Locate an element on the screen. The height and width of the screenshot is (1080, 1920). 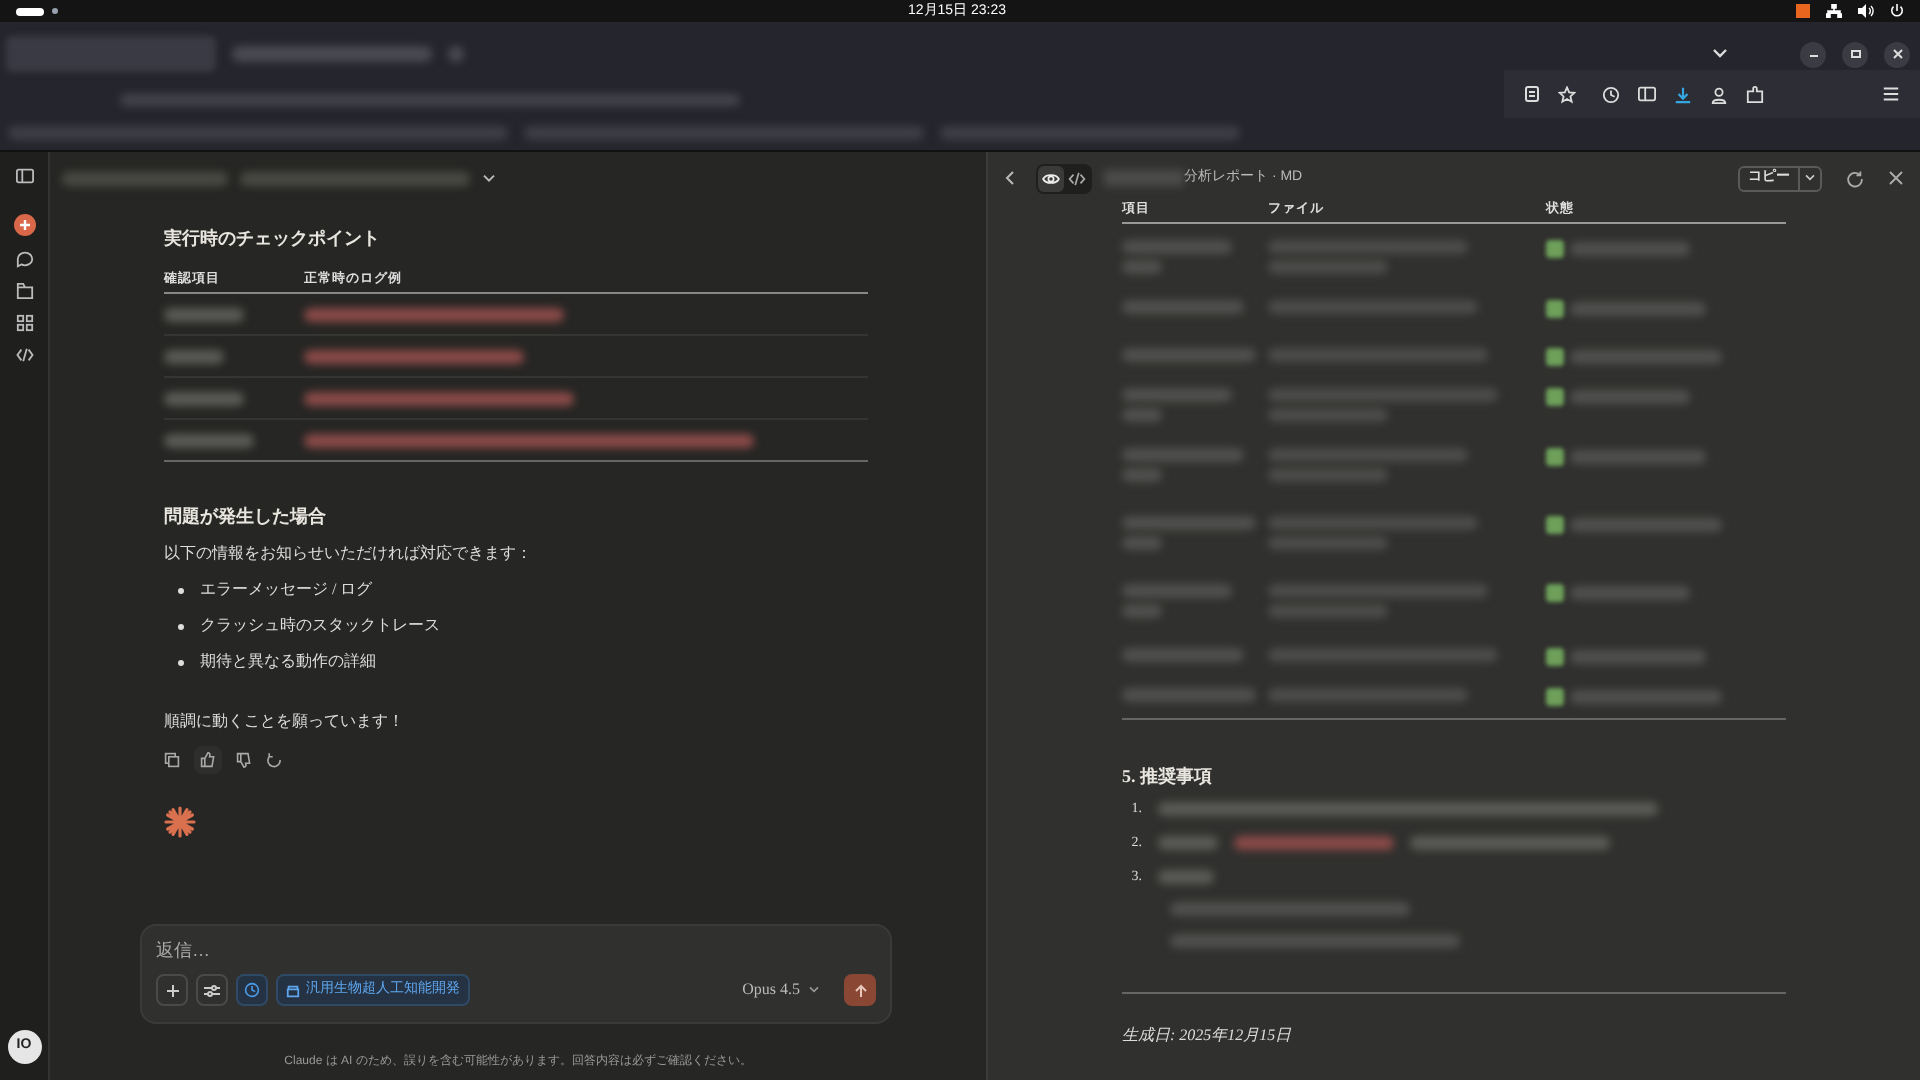
sliders-icon is located at coordinates (212, 990).